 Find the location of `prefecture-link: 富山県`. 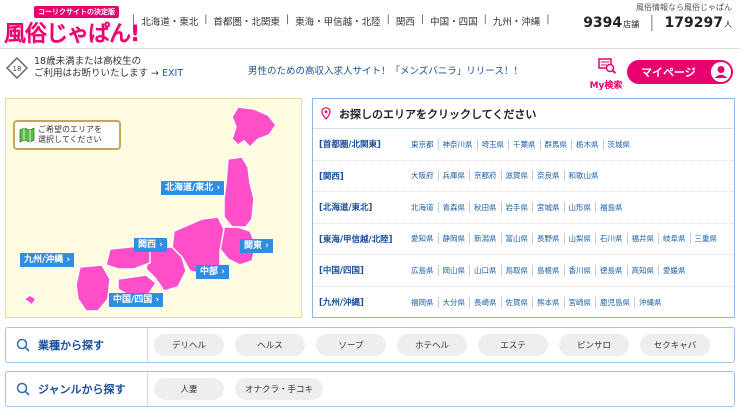

prefecture-link: 富山県 is located at coordinates (516, 239).